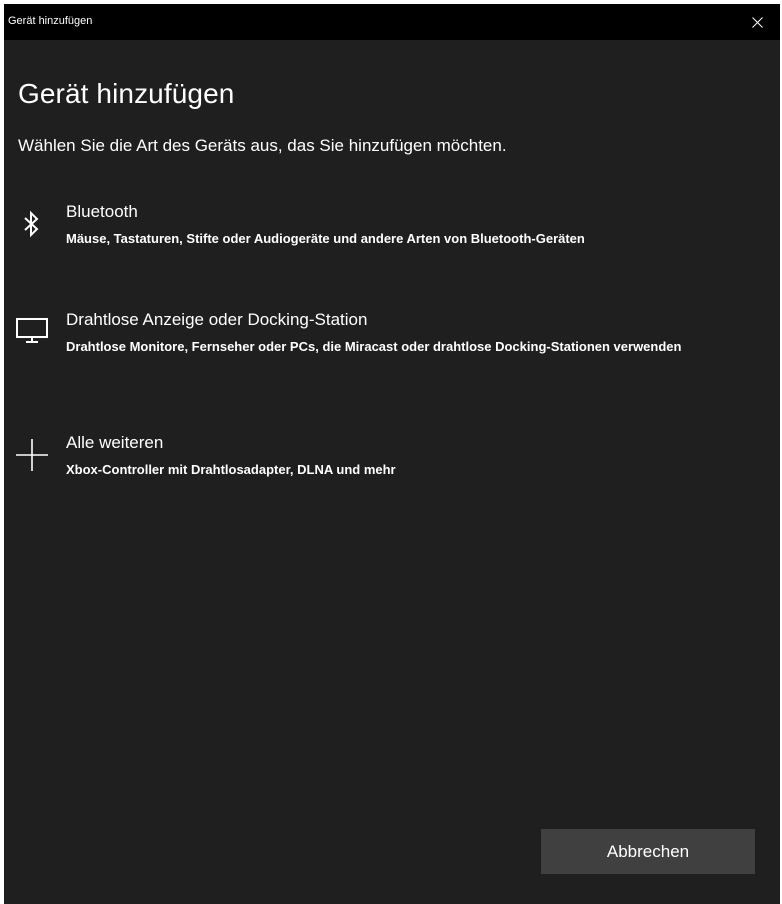 The height and width of the screenshot is (904, 782). What do you see at coordinates (126, 93) in the screenshot?
I see `page-title: Gerät hinzufügen` at bounding box center [126, 93].